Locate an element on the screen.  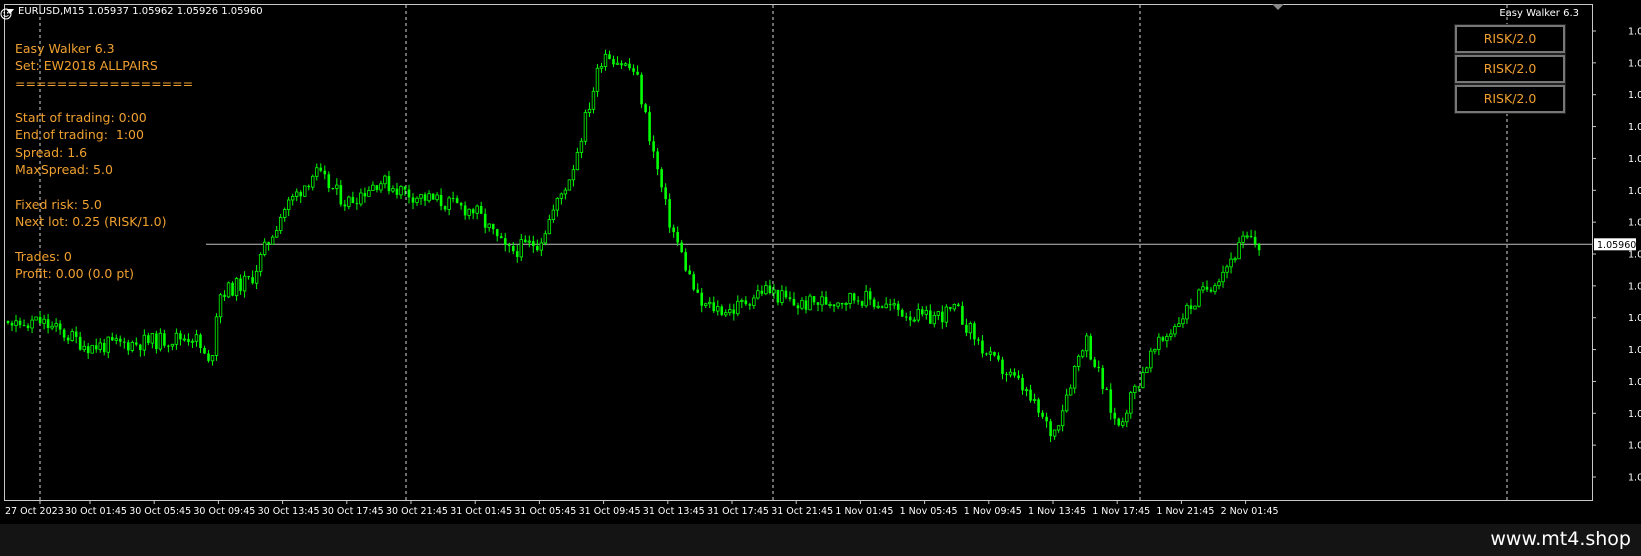
chart-shift-marker is located at coordinates (1278, 7).